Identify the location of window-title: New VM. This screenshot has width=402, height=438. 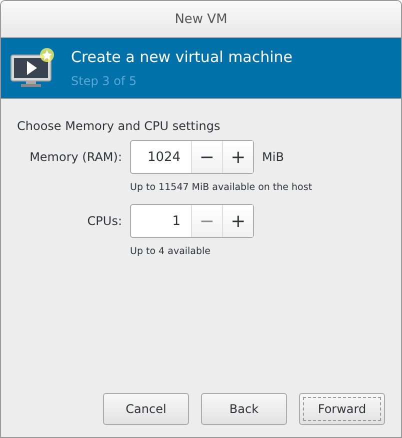
(201, 19).